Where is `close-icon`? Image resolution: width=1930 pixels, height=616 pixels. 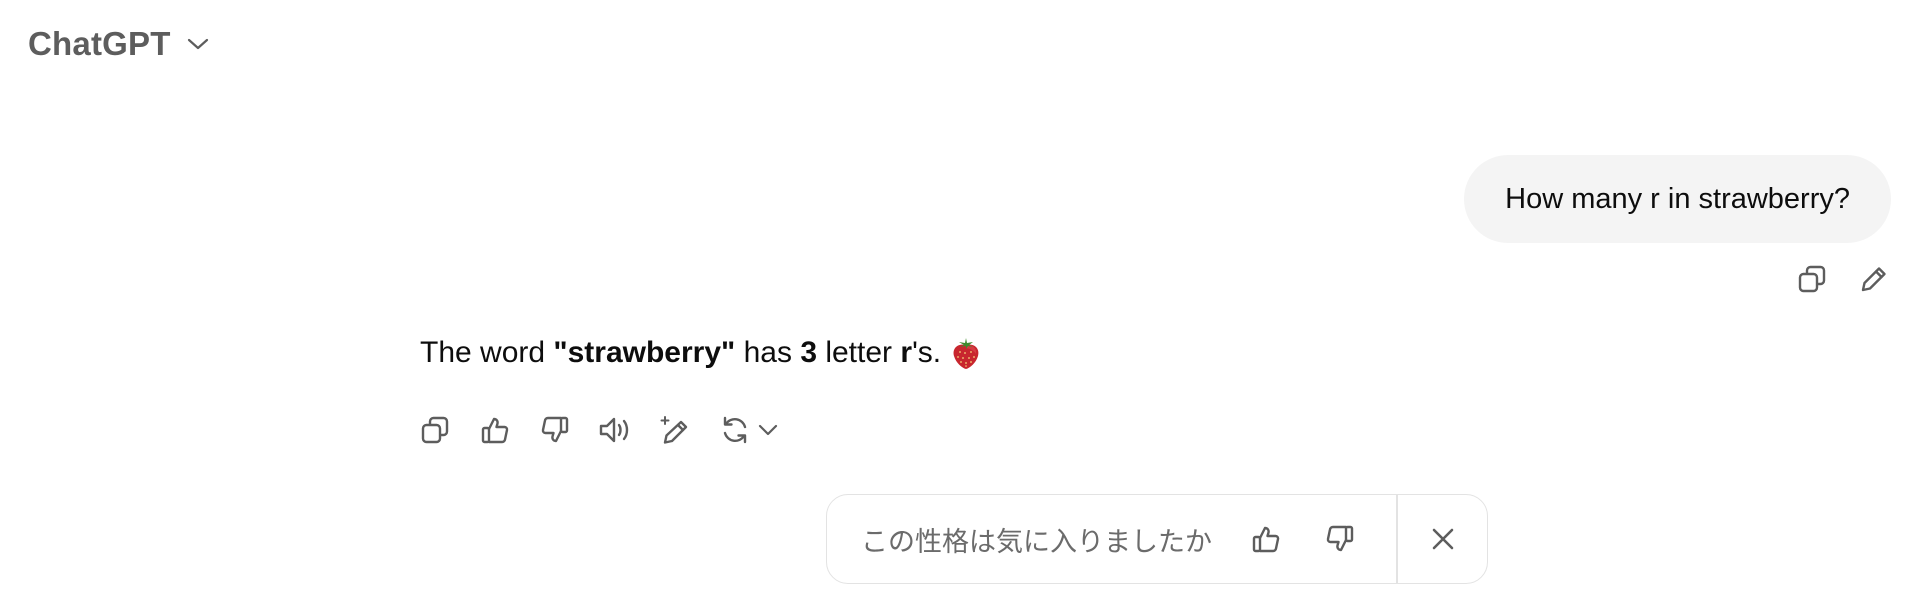
close-icon is located at coordinates (1443, 539).